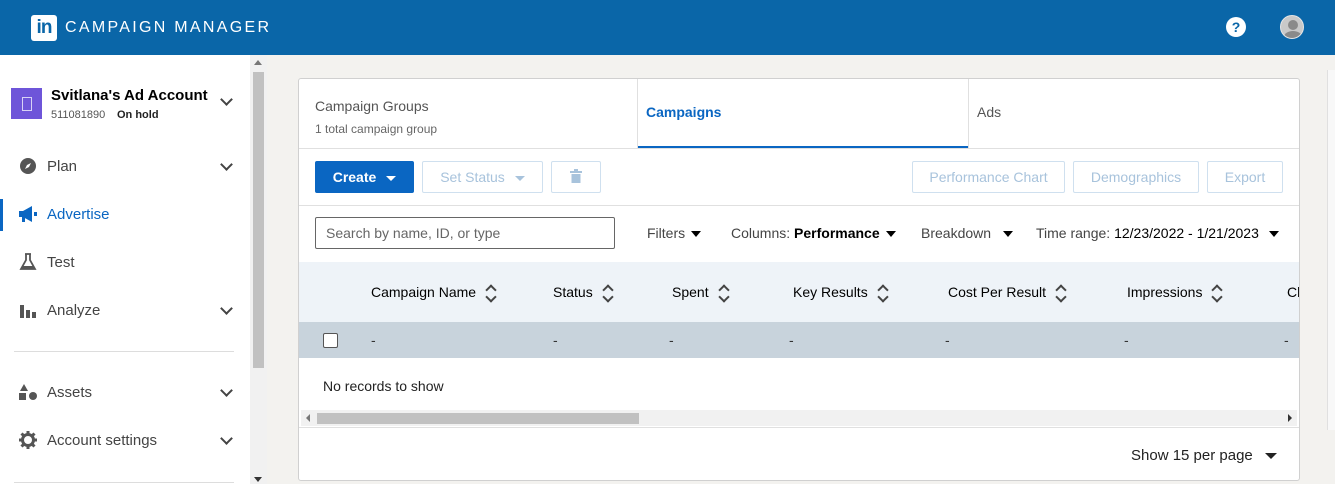 Image resolution: width=1335 pixels, height=484 pixels. Describe the element at coordinates (1186, 233) in the screenshot. I see `time-range-value: 12/23/2022 - 1/21/2023` at that location.